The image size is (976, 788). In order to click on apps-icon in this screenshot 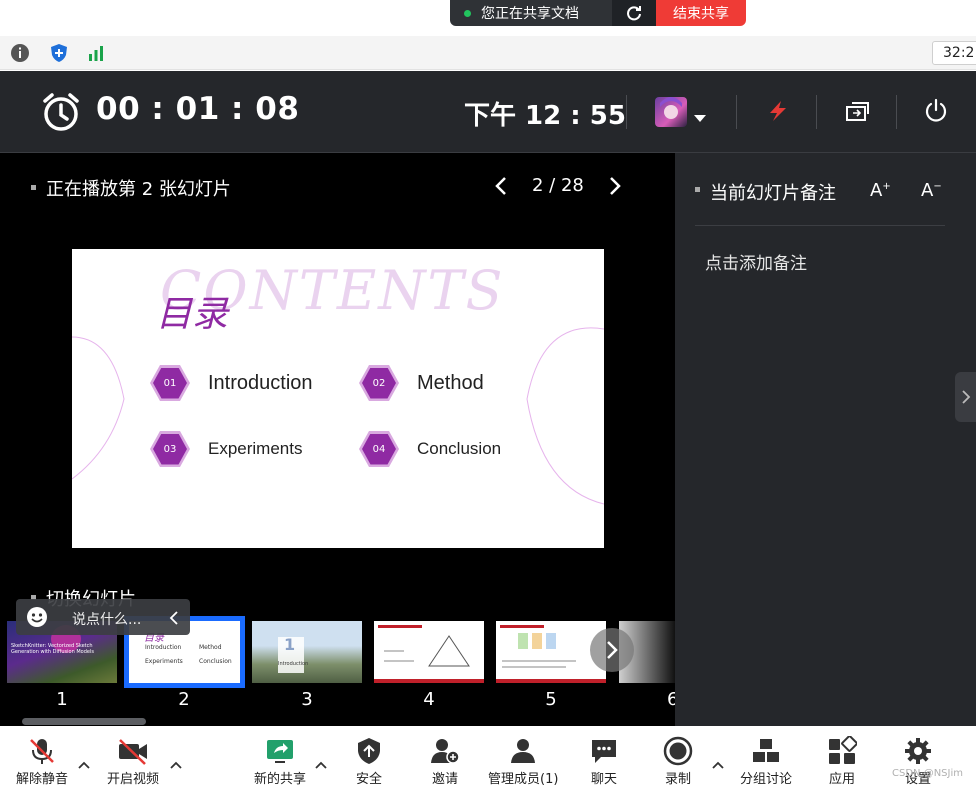, I will do `click(842, 751)`.